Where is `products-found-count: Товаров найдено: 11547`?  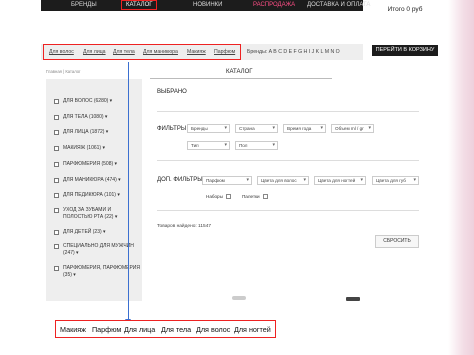
products-found-count: Товаров найдено: 11547 is located at coordinates (184, 226).